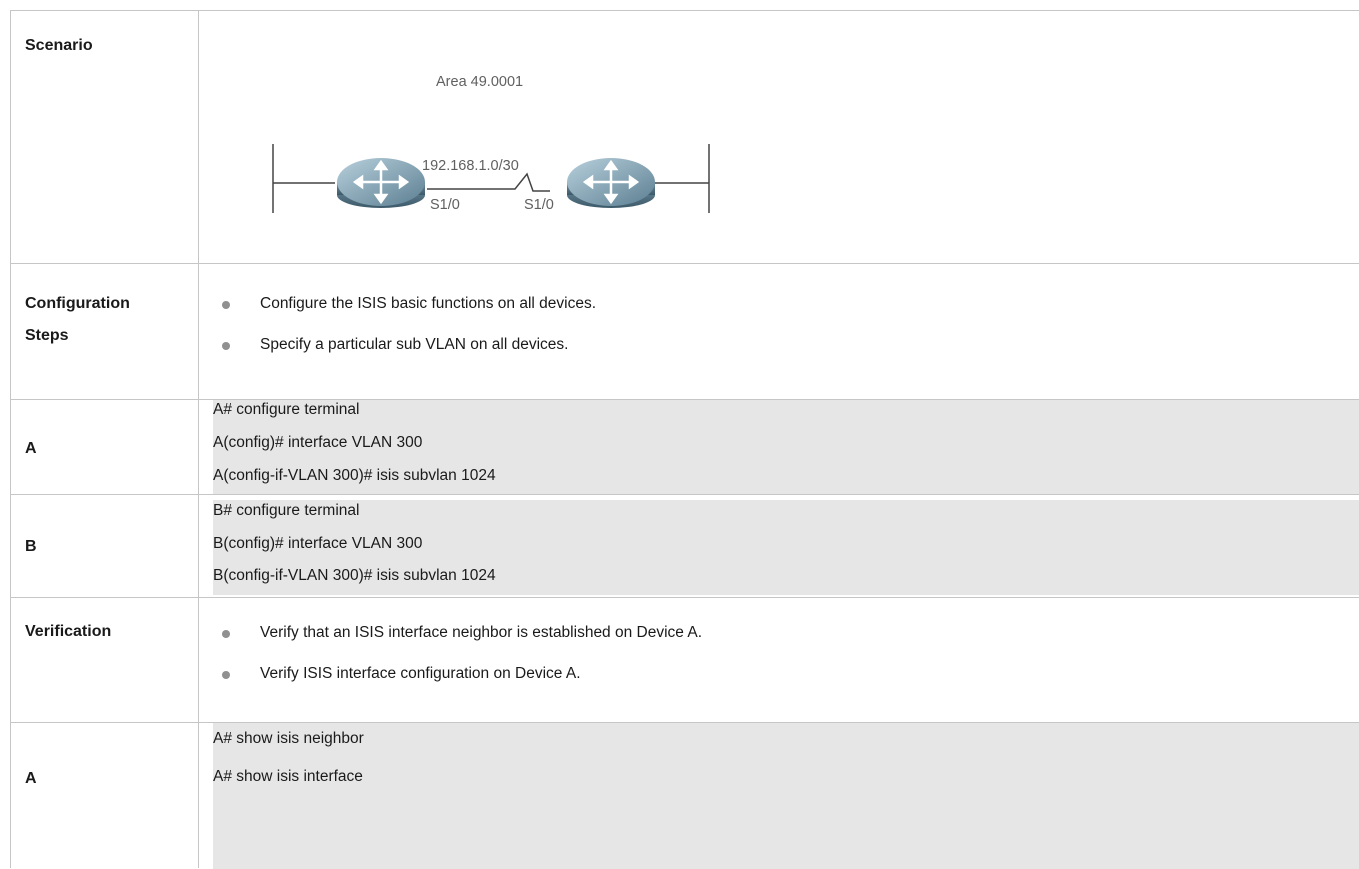  Describe the element at coordinates (539, 205) in the screenshot. I see `right-port-label: S1/0` at that location.